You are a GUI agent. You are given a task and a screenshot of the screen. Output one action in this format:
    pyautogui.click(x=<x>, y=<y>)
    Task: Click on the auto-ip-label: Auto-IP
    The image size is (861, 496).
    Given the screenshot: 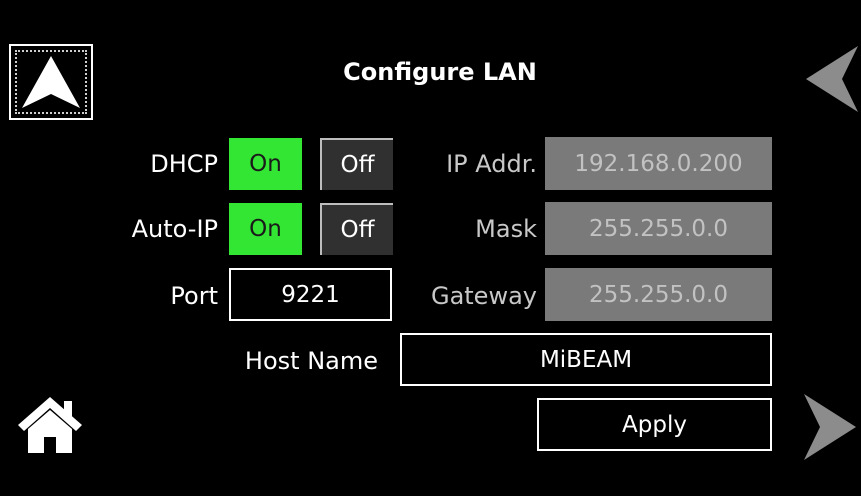 What is the action you would take?
    pyautogui.click(x=174, y=229)
    